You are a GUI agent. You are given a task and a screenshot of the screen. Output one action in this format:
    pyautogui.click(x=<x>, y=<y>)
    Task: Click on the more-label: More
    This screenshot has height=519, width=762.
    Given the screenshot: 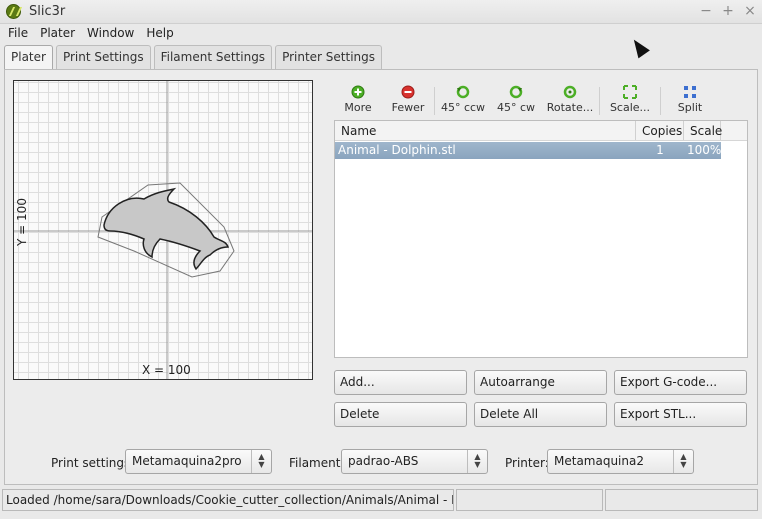 What is the action you would take?
    pyautogui.click(x=358, y=107)
    